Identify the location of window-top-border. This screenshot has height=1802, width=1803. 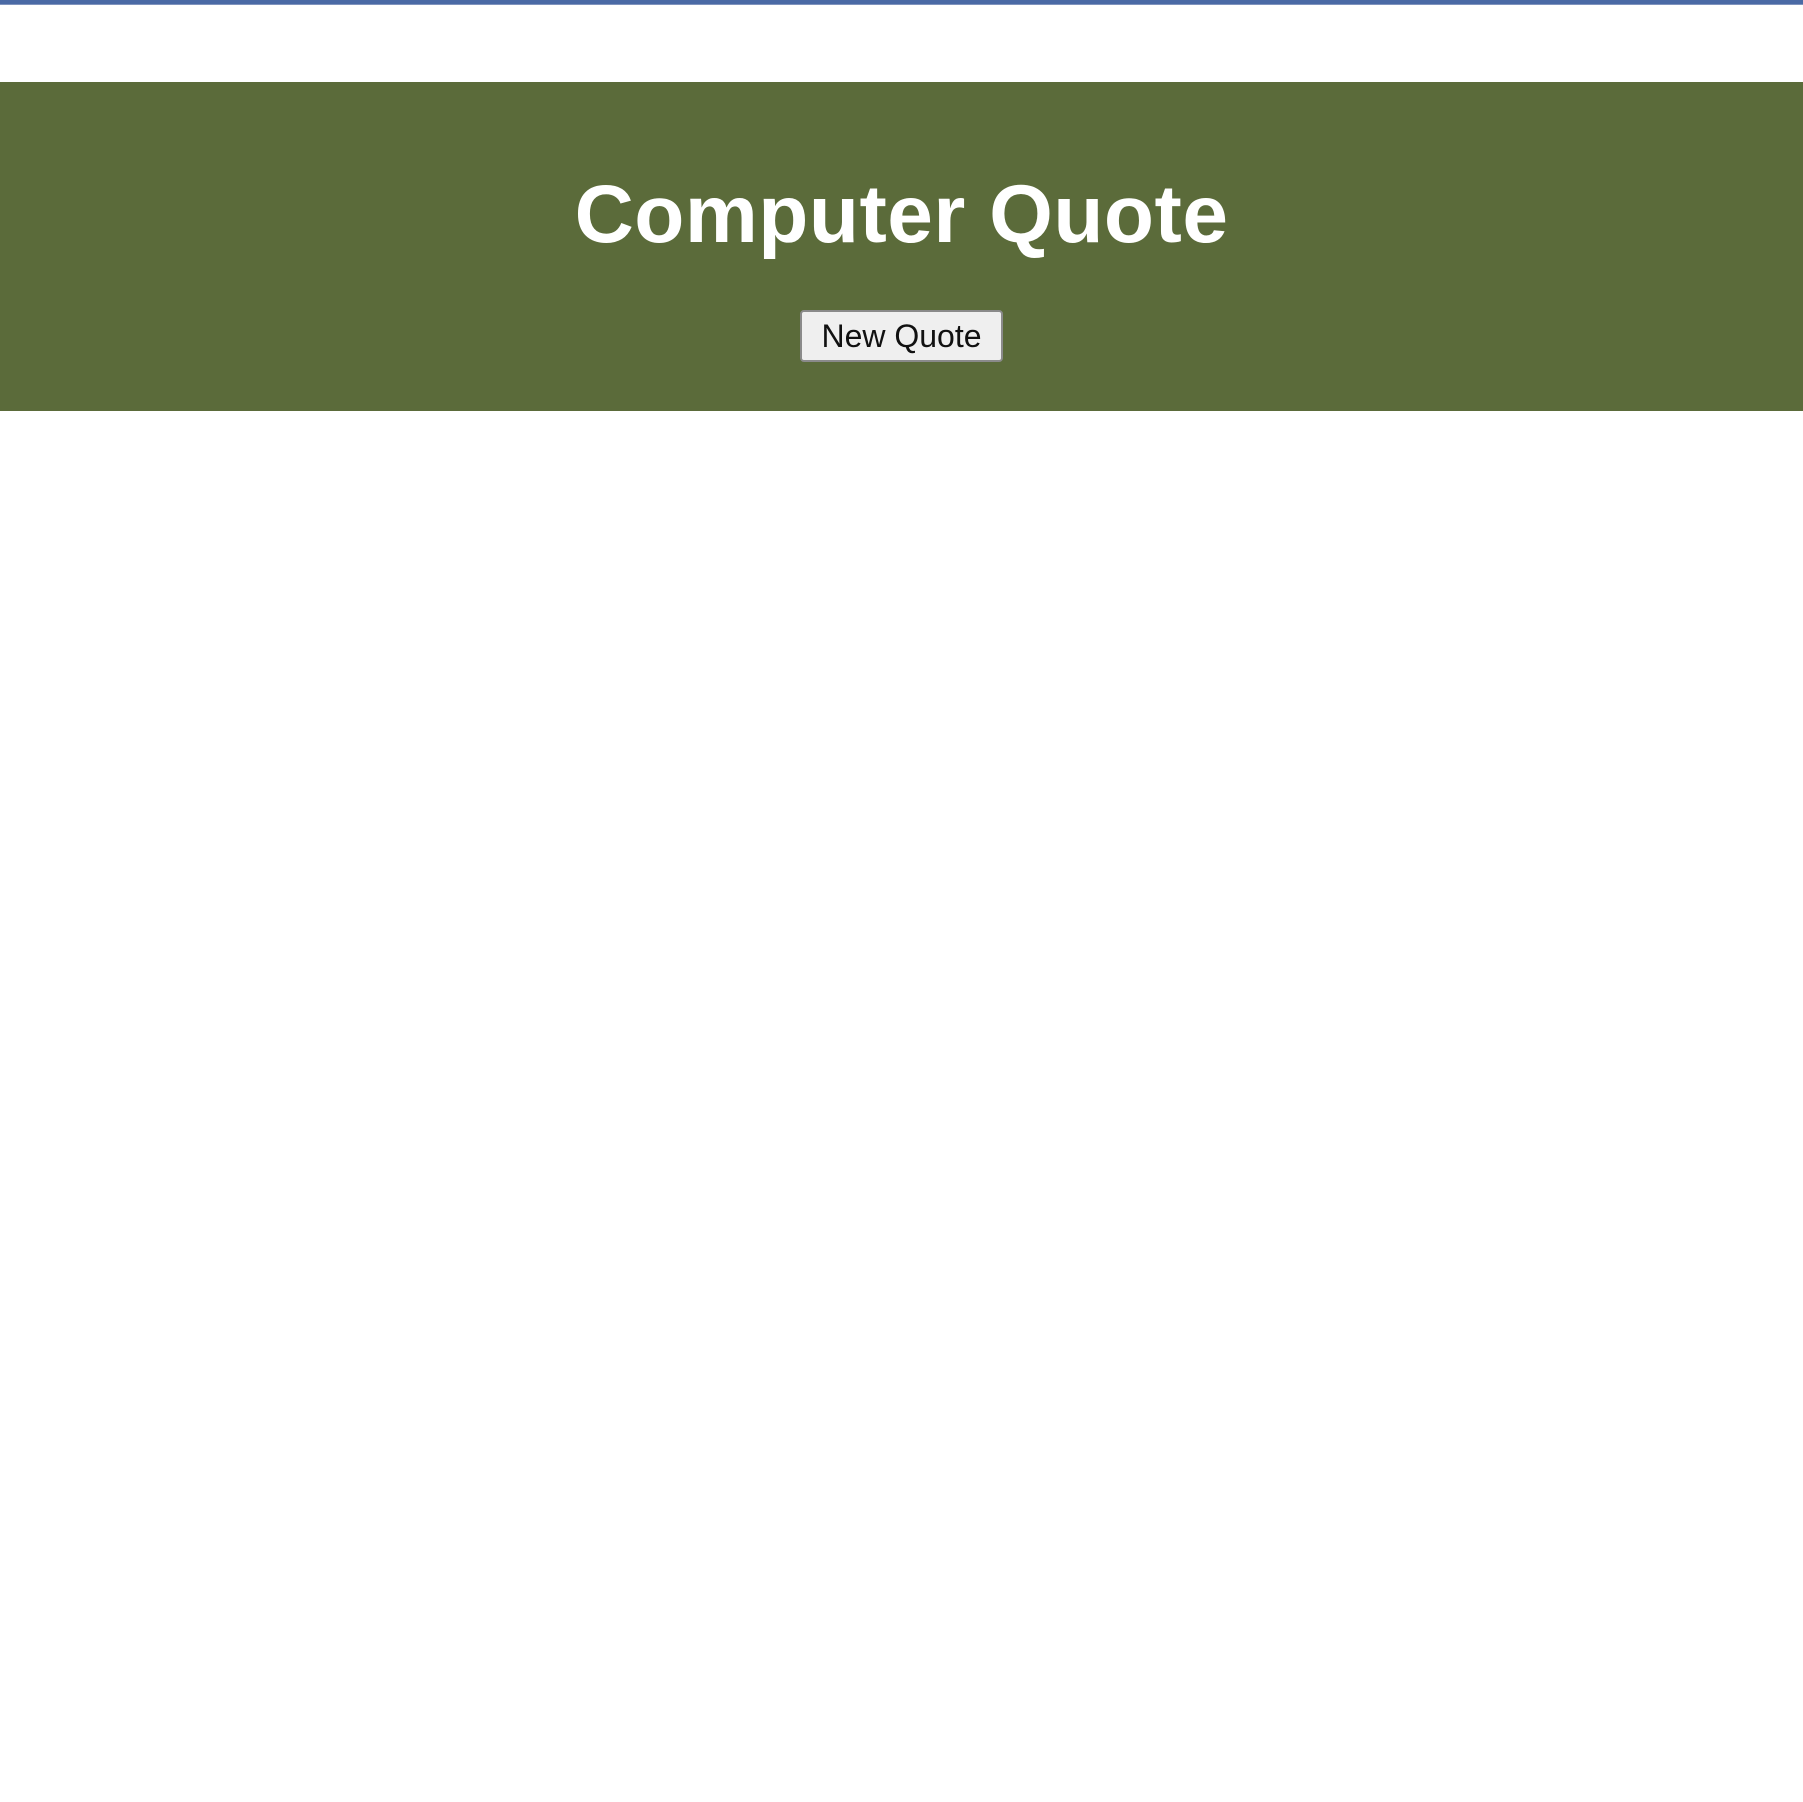
(901, 2).